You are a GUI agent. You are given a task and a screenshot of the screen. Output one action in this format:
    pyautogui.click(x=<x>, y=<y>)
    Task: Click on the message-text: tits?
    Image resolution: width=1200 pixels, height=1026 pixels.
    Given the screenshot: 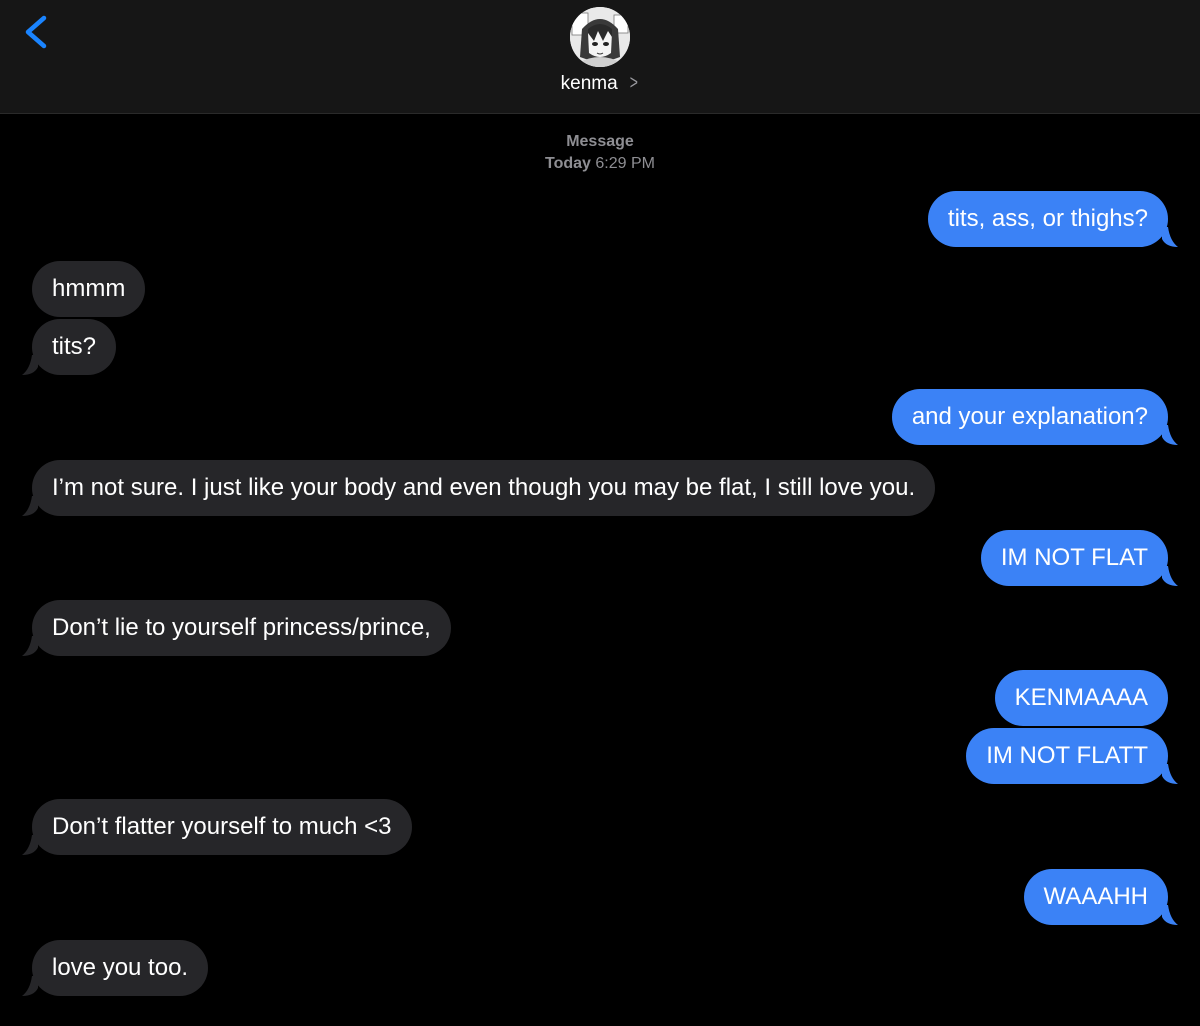 What is the action you would take?
    pyautogui.click(x=74, y=346)
    